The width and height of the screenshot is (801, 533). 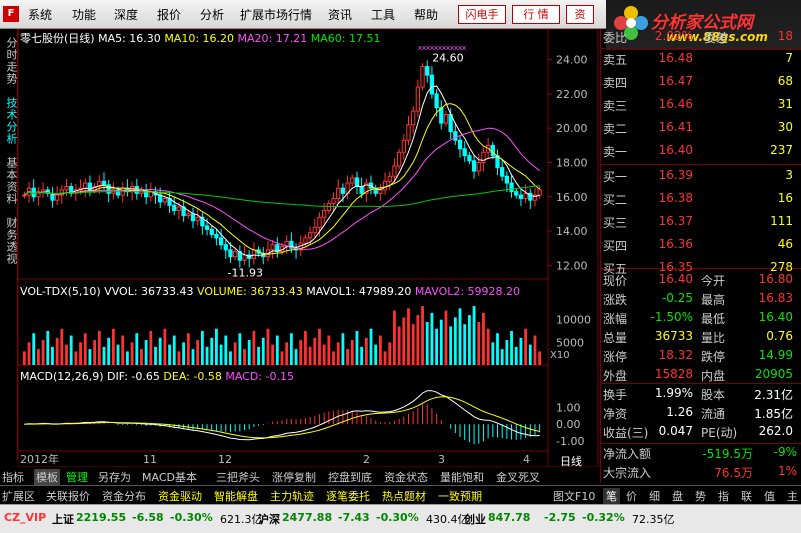 What do you see at coordinates (723, 496) in the screenshot?
I see `quote-detail-tab: 指` at bounding box center [723, 496].